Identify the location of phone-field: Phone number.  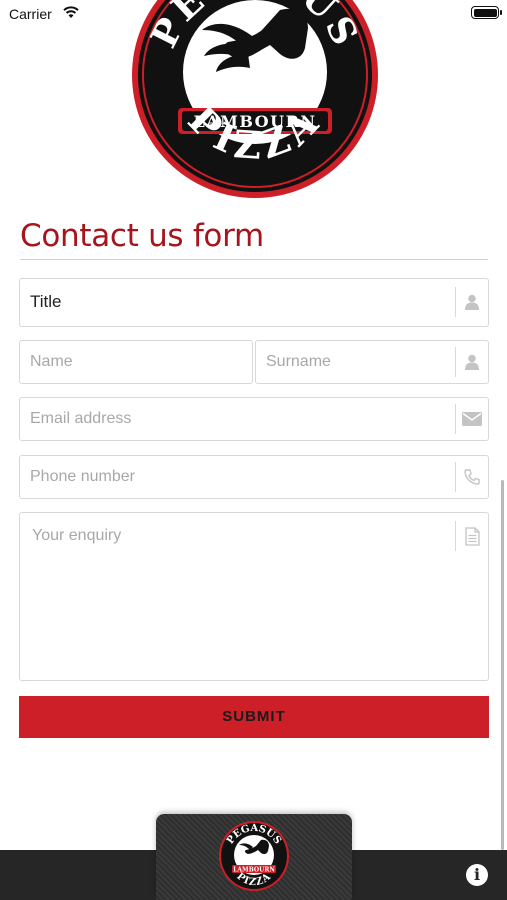
(254, 477).